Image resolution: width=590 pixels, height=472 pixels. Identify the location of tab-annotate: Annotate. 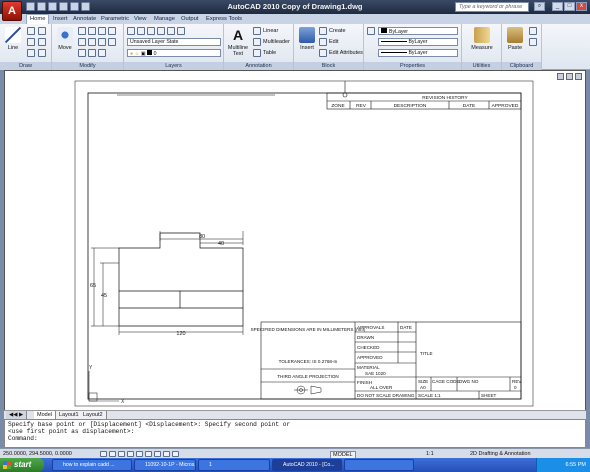
(84, 19).